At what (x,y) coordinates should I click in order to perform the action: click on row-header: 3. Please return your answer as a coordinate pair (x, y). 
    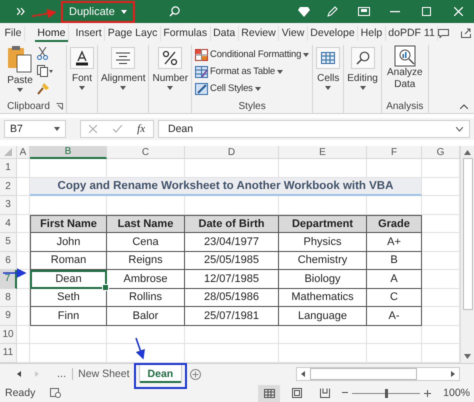
    Looking at the image, I should click on (8, 205).